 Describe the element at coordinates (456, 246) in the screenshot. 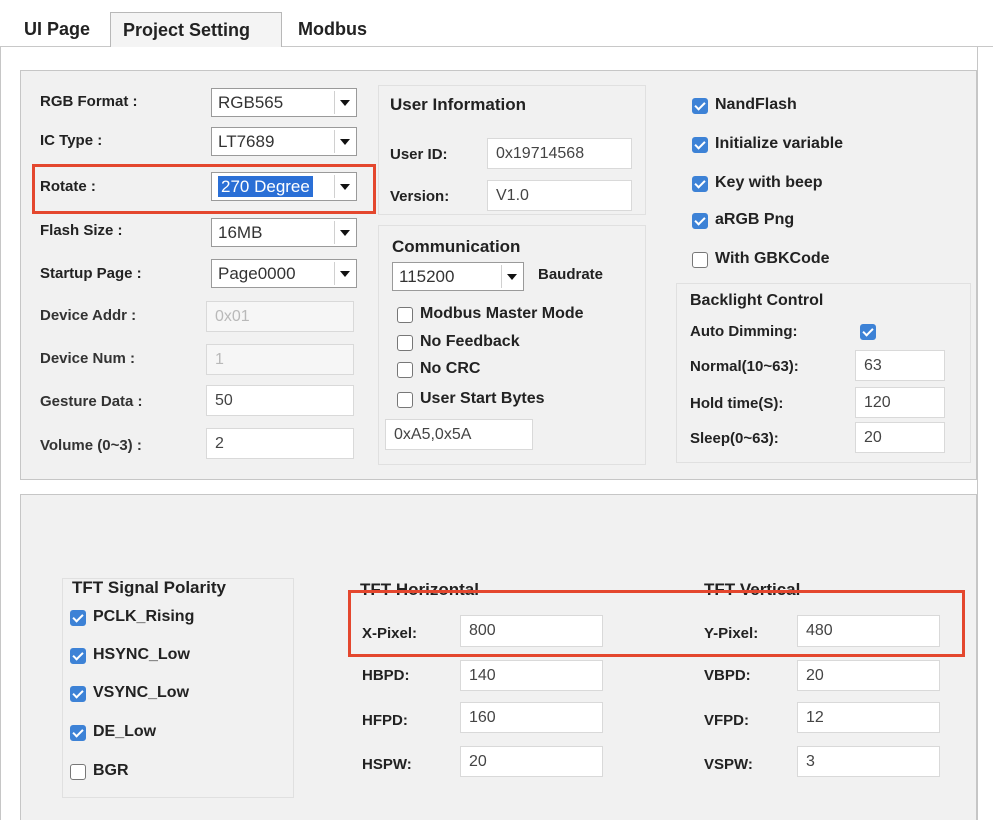

I see `communication-title: Communication` at that location.